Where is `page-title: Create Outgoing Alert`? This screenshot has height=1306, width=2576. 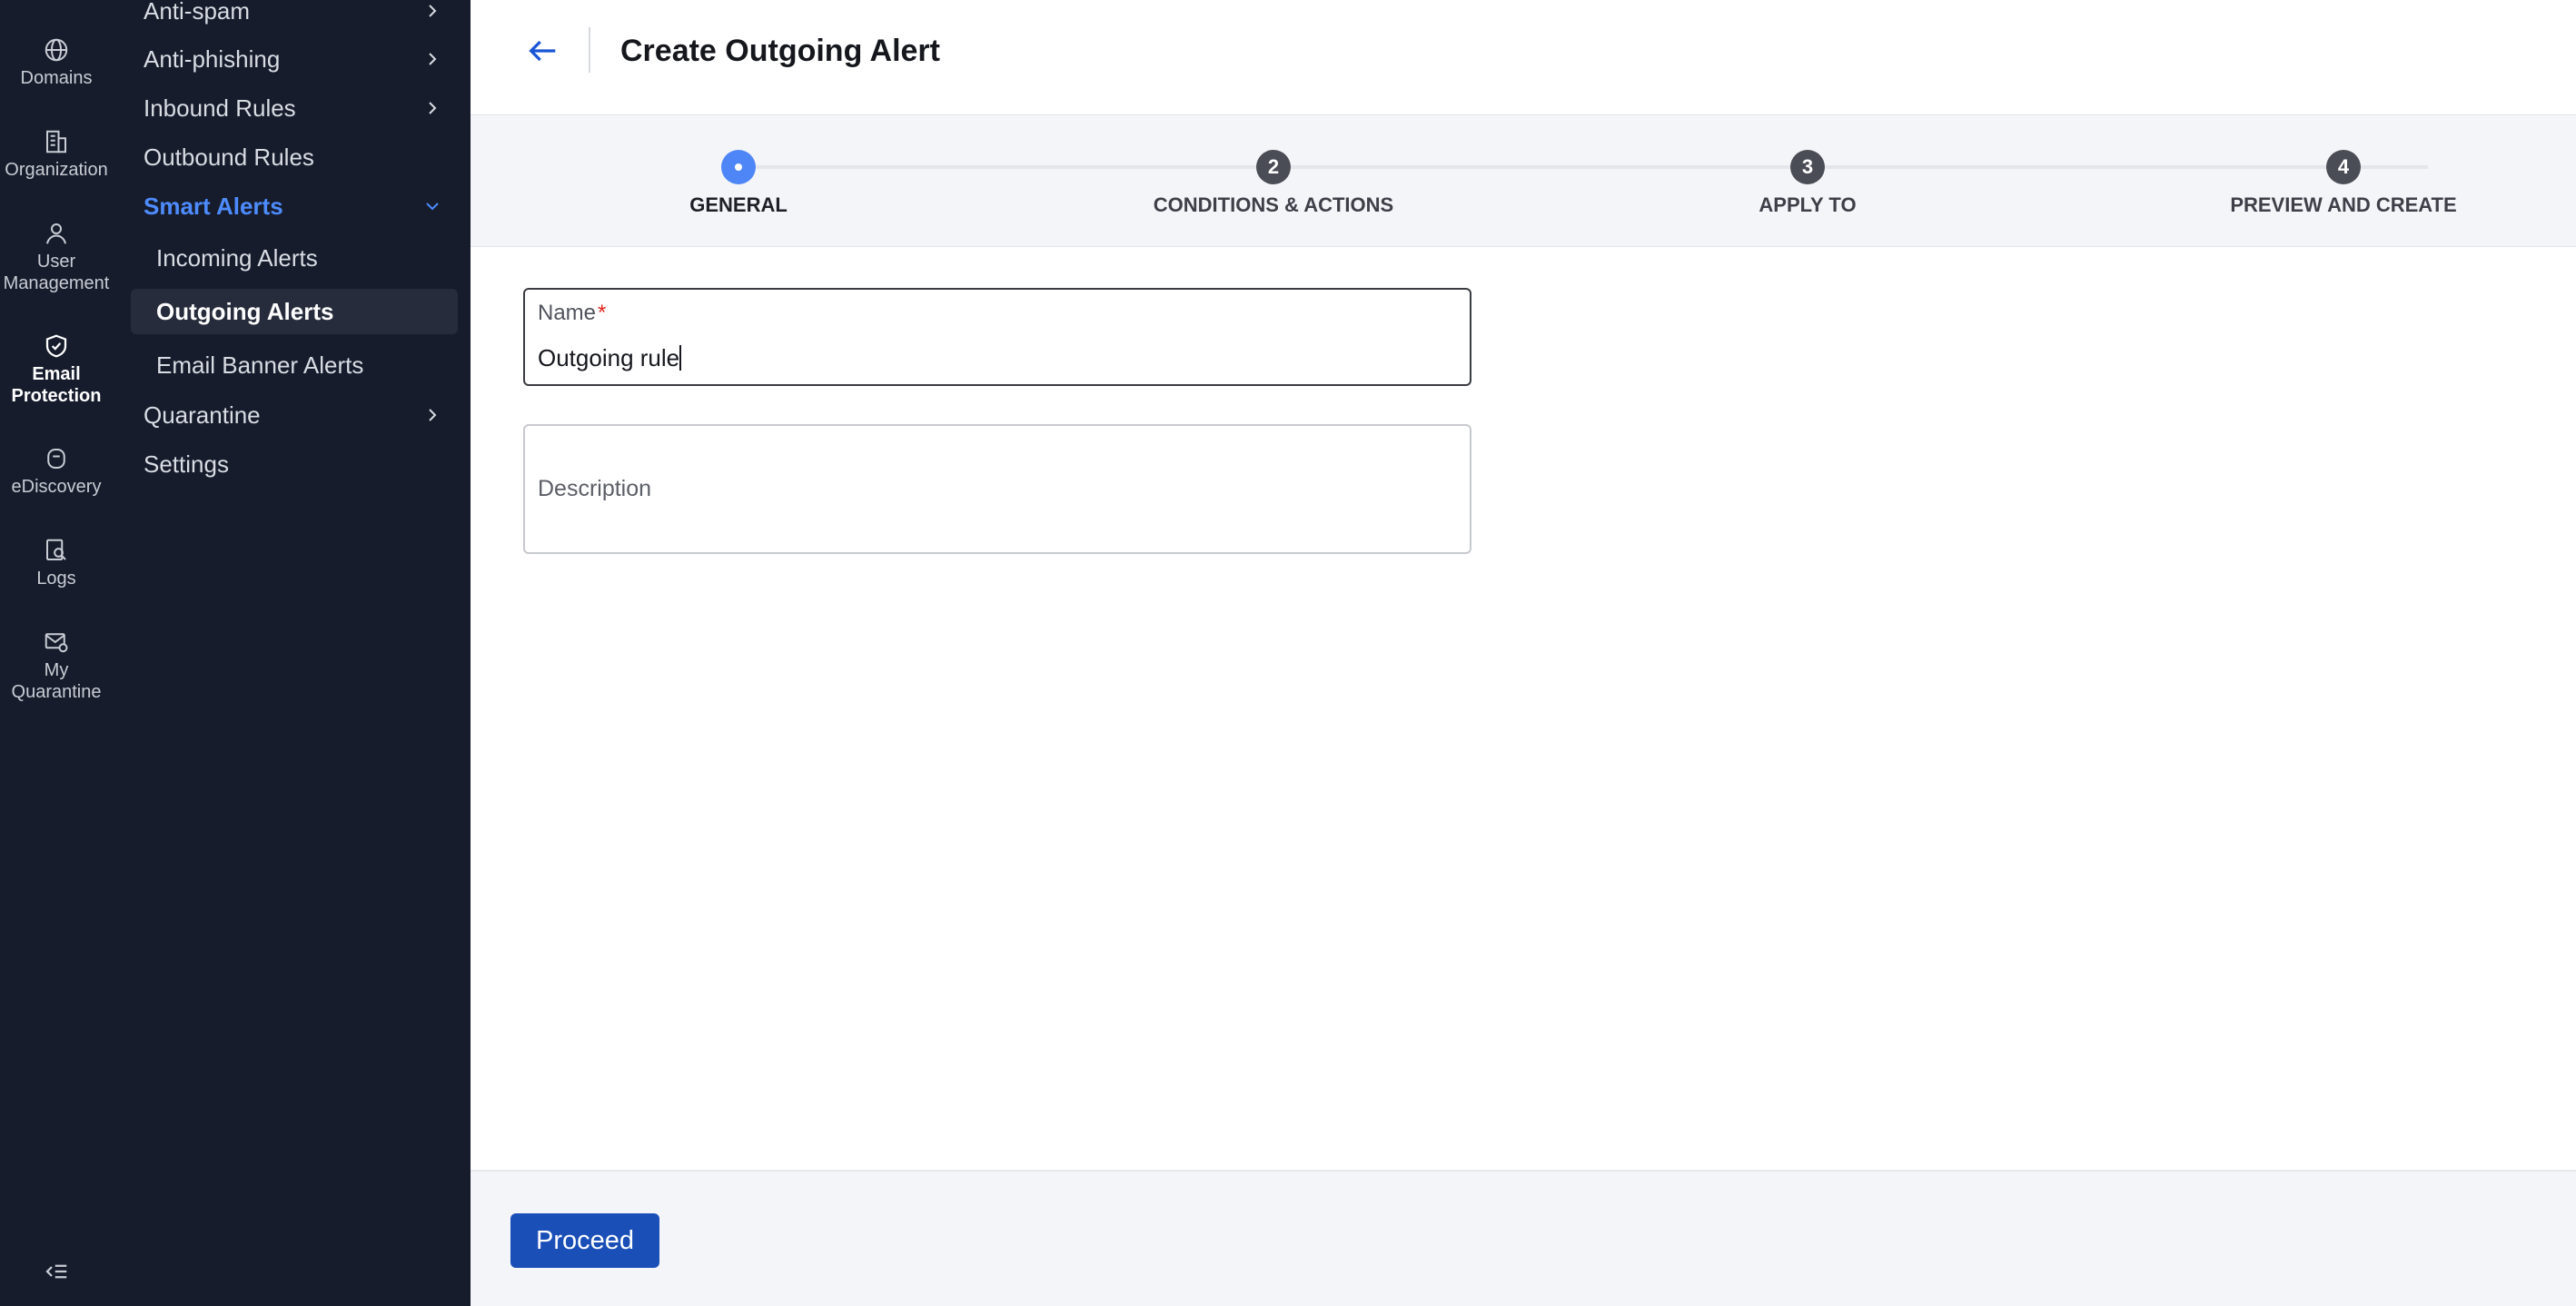 page-title: Create Outgoing Alert is located at coordinates (780, 51).